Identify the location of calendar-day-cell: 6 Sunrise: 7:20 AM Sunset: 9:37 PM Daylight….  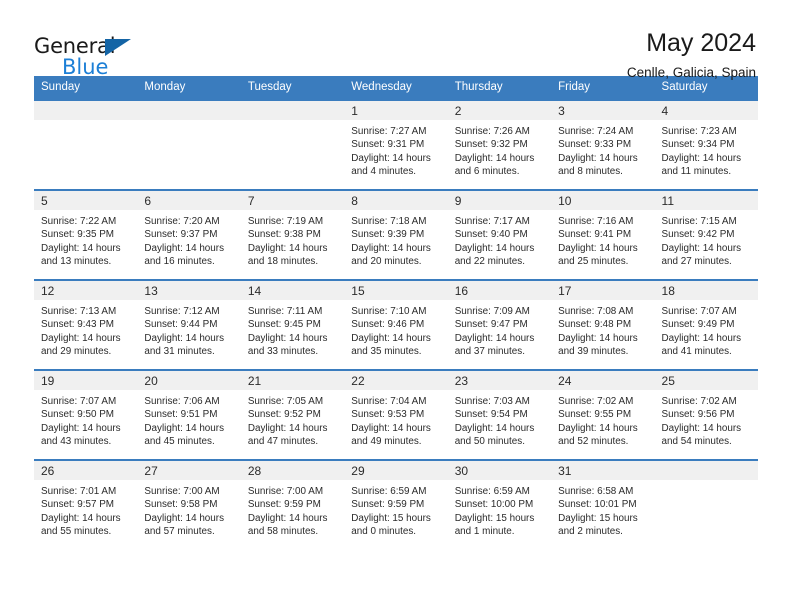
(189, 234).